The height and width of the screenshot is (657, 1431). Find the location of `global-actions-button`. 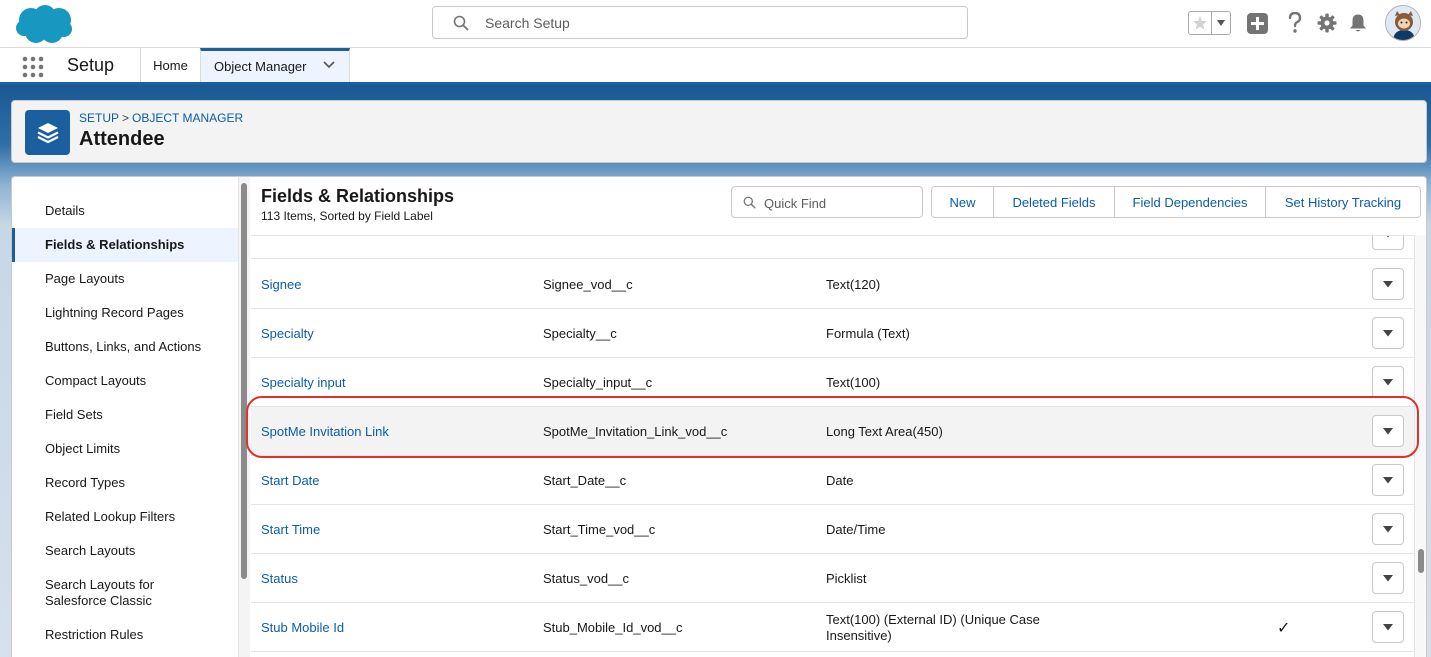

global-actions-button is located at coordinates (1257, 23).